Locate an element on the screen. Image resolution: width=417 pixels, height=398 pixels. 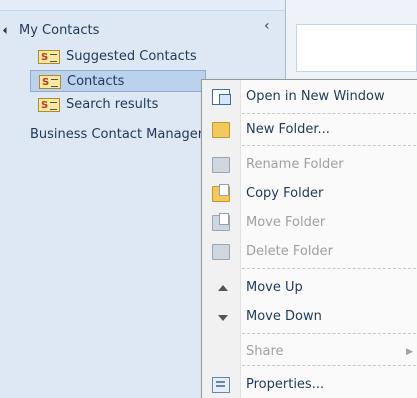
menu-item-label: Rename Folder is located at coordinates (295, 164).